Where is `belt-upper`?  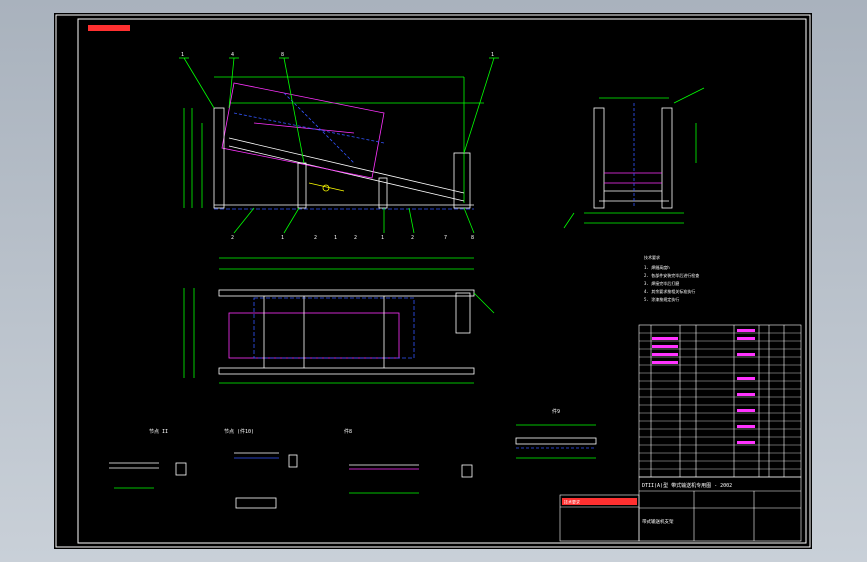
belt-upper is located at coordinates (346, 165).